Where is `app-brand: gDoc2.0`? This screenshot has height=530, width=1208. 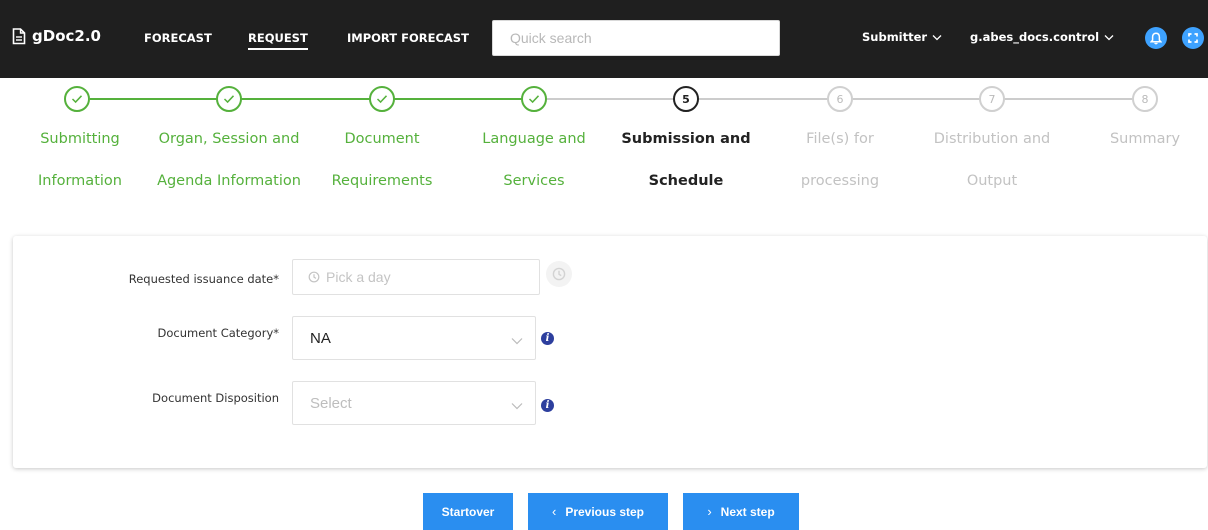
app-brand: gDoc2.0 is located at coordinates (56, 36).